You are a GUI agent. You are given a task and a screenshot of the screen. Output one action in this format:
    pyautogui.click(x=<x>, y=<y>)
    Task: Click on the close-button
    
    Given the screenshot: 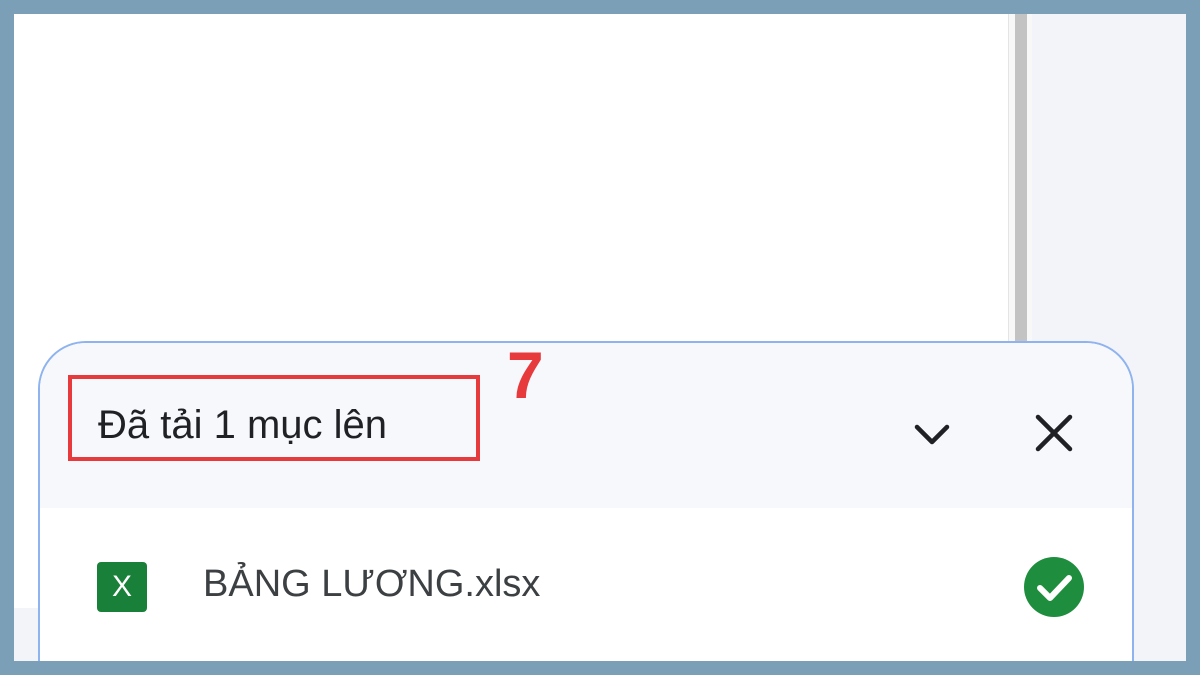 What is the action you would take?
    pyautogui.click(x=1054, y=433)
    